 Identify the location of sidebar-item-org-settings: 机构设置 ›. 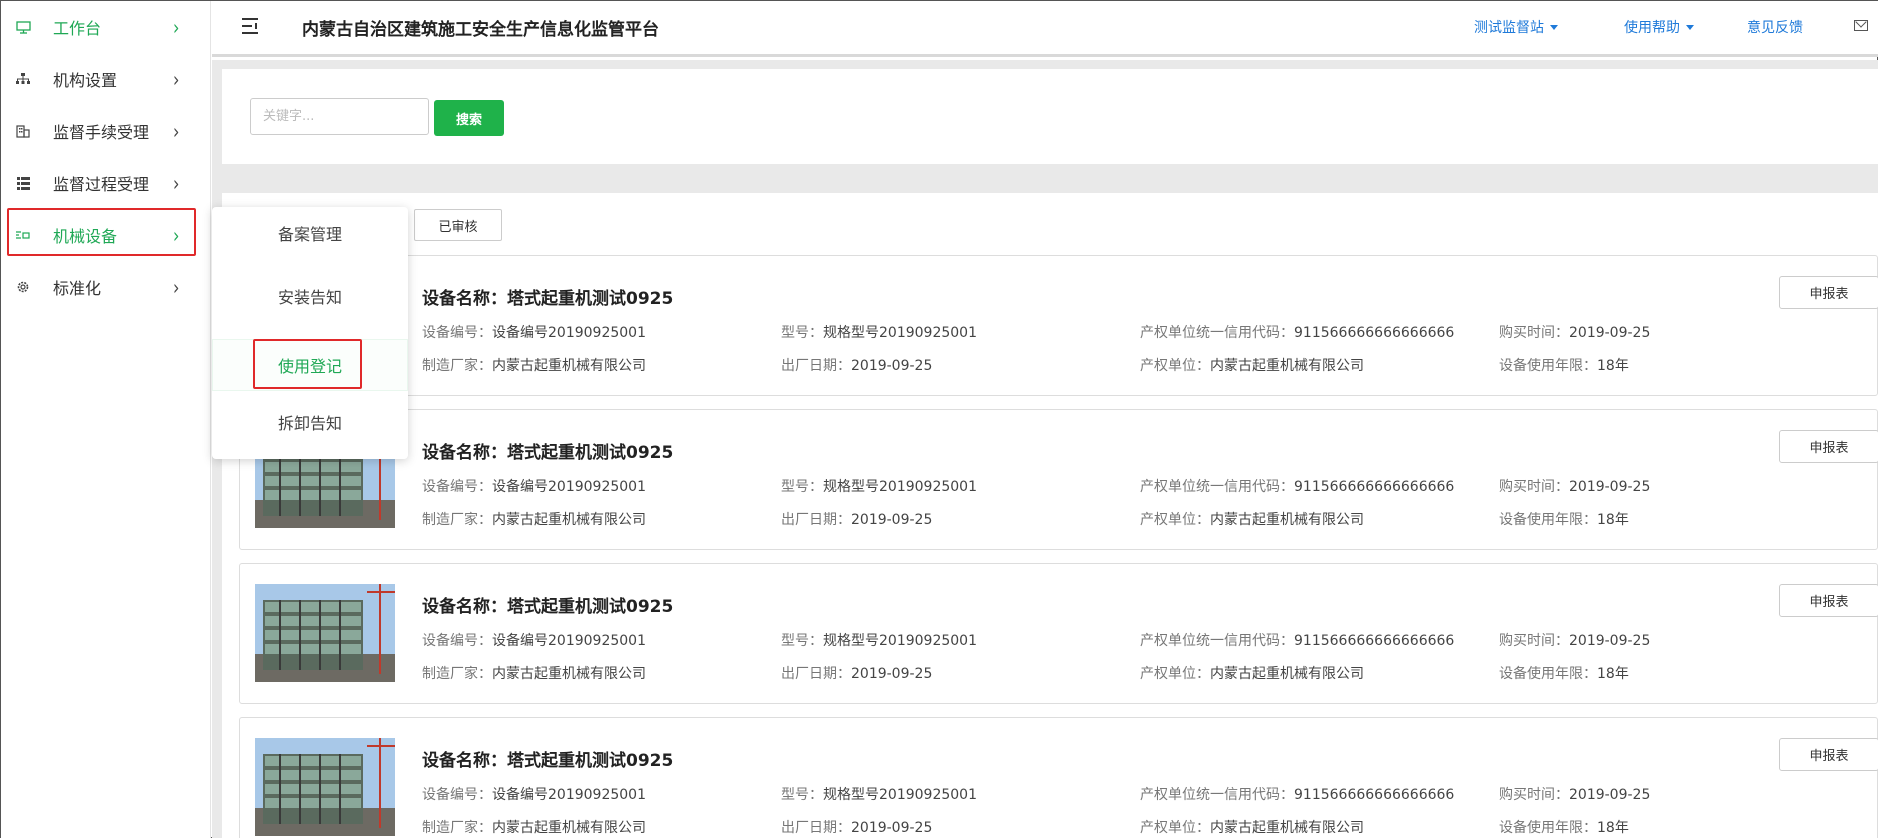
(106, 79).